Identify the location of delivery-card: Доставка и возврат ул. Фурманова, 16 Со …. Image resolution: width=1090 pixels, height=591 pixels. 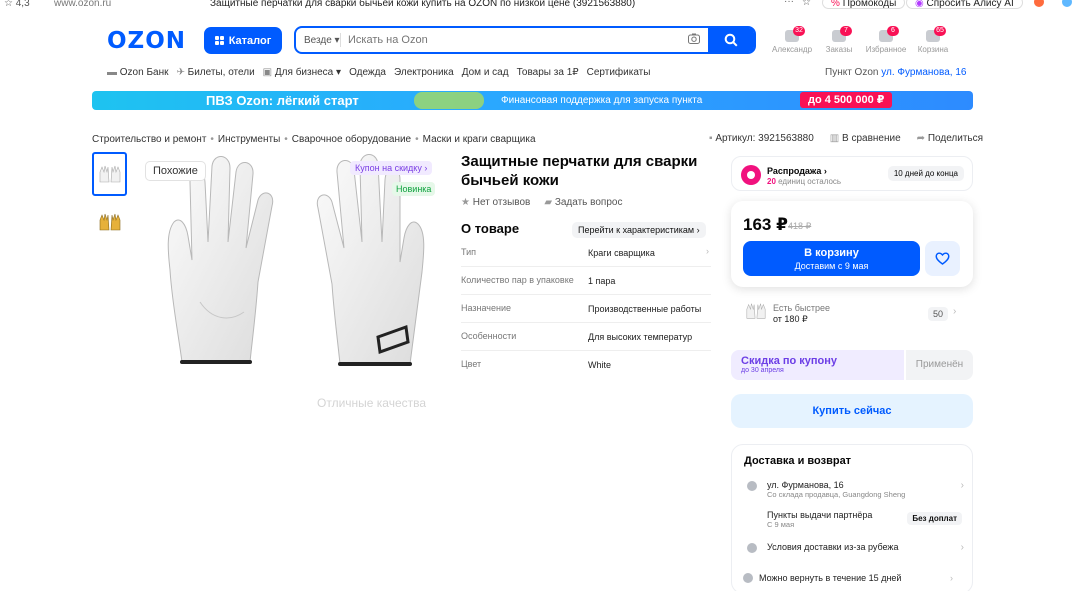
(852, 517).